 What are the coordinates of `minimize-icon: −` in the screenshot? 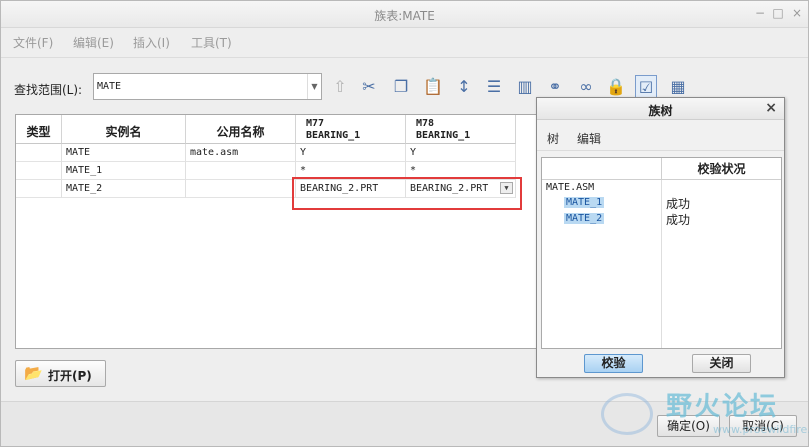 It's located at (760, 13).